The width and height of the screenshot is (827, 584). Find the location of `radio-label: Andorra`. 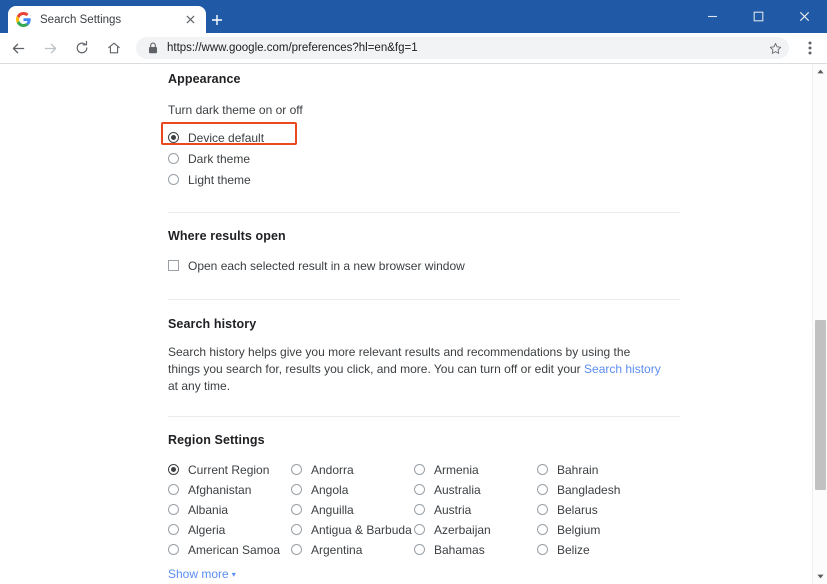

radio-label: Andorra is located at coordinates (332, 469).